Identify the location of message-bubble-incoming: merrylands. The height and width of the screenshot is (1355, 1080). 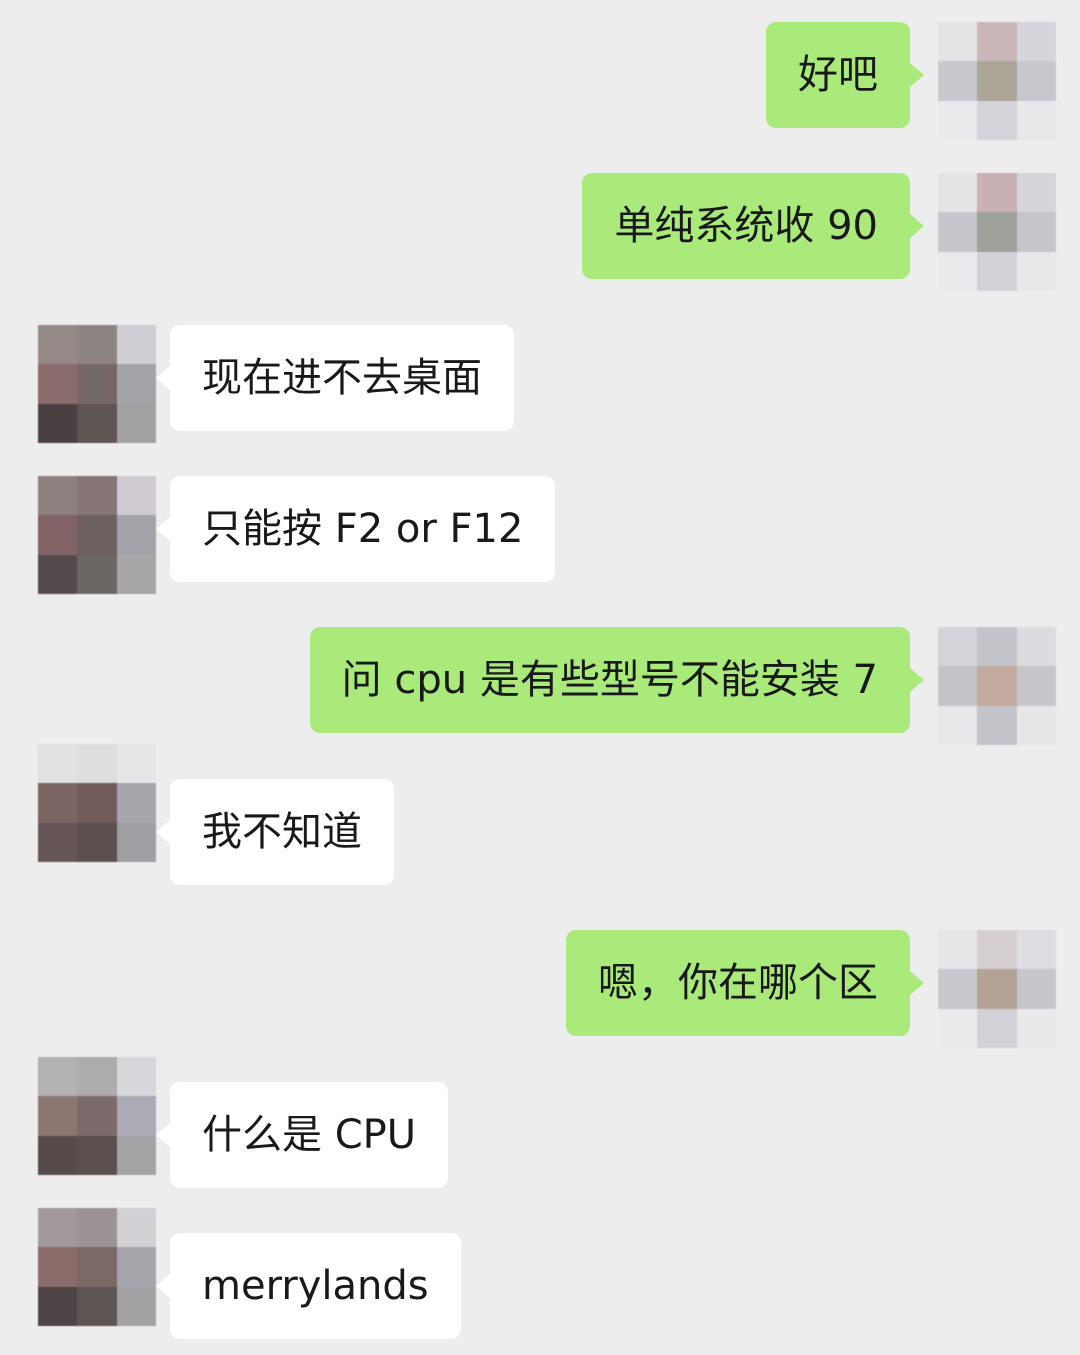
(308, 1286).